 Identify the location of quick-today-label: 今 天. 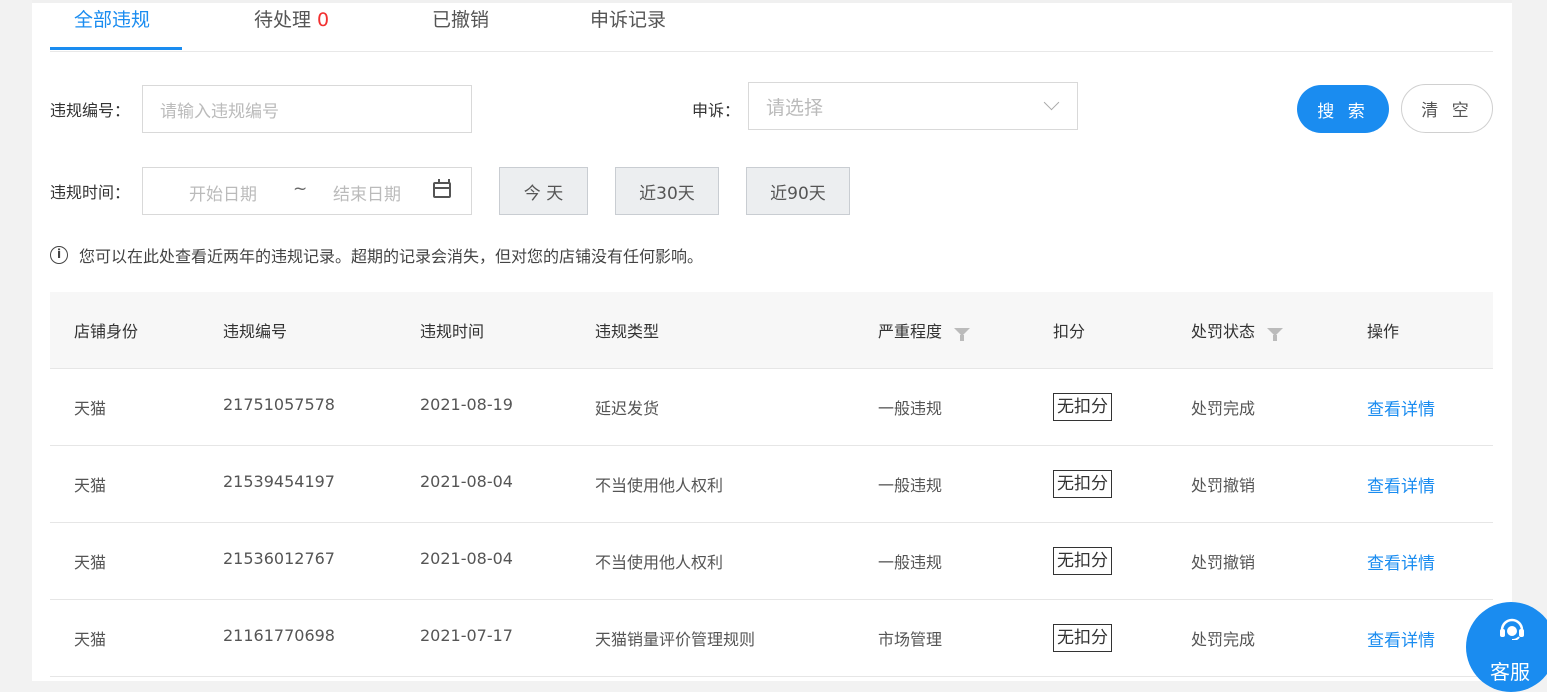
(543, 193).